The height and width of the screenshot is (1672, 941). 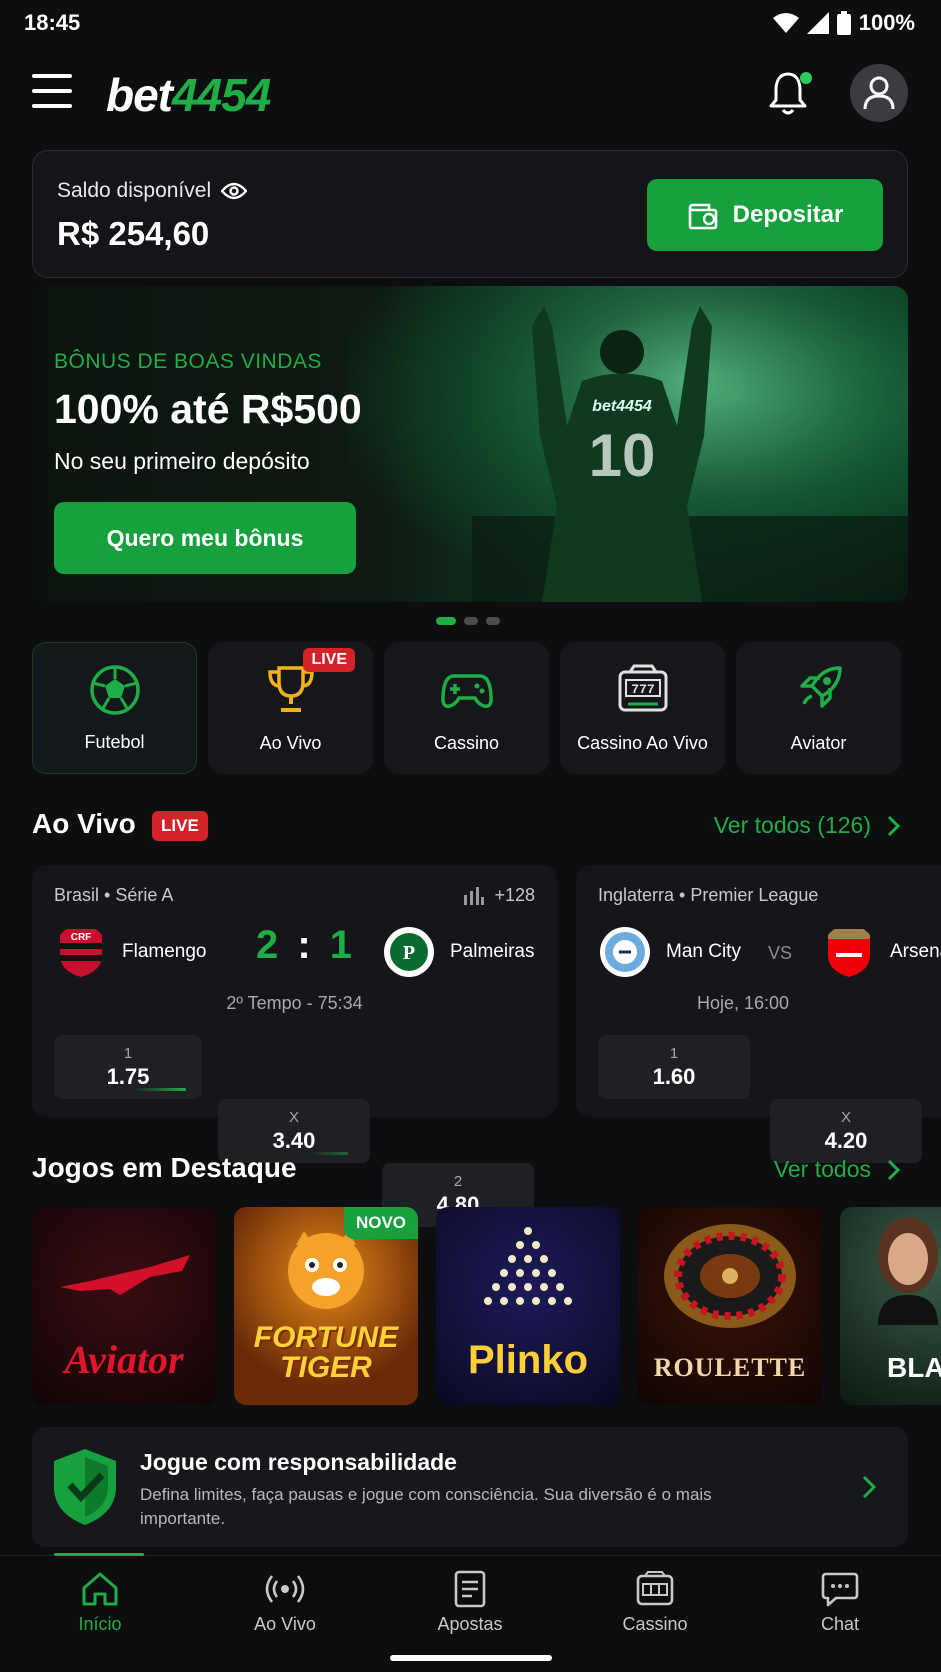 I want to click on odd-value: 4.20, so click(x=846, y=1140).